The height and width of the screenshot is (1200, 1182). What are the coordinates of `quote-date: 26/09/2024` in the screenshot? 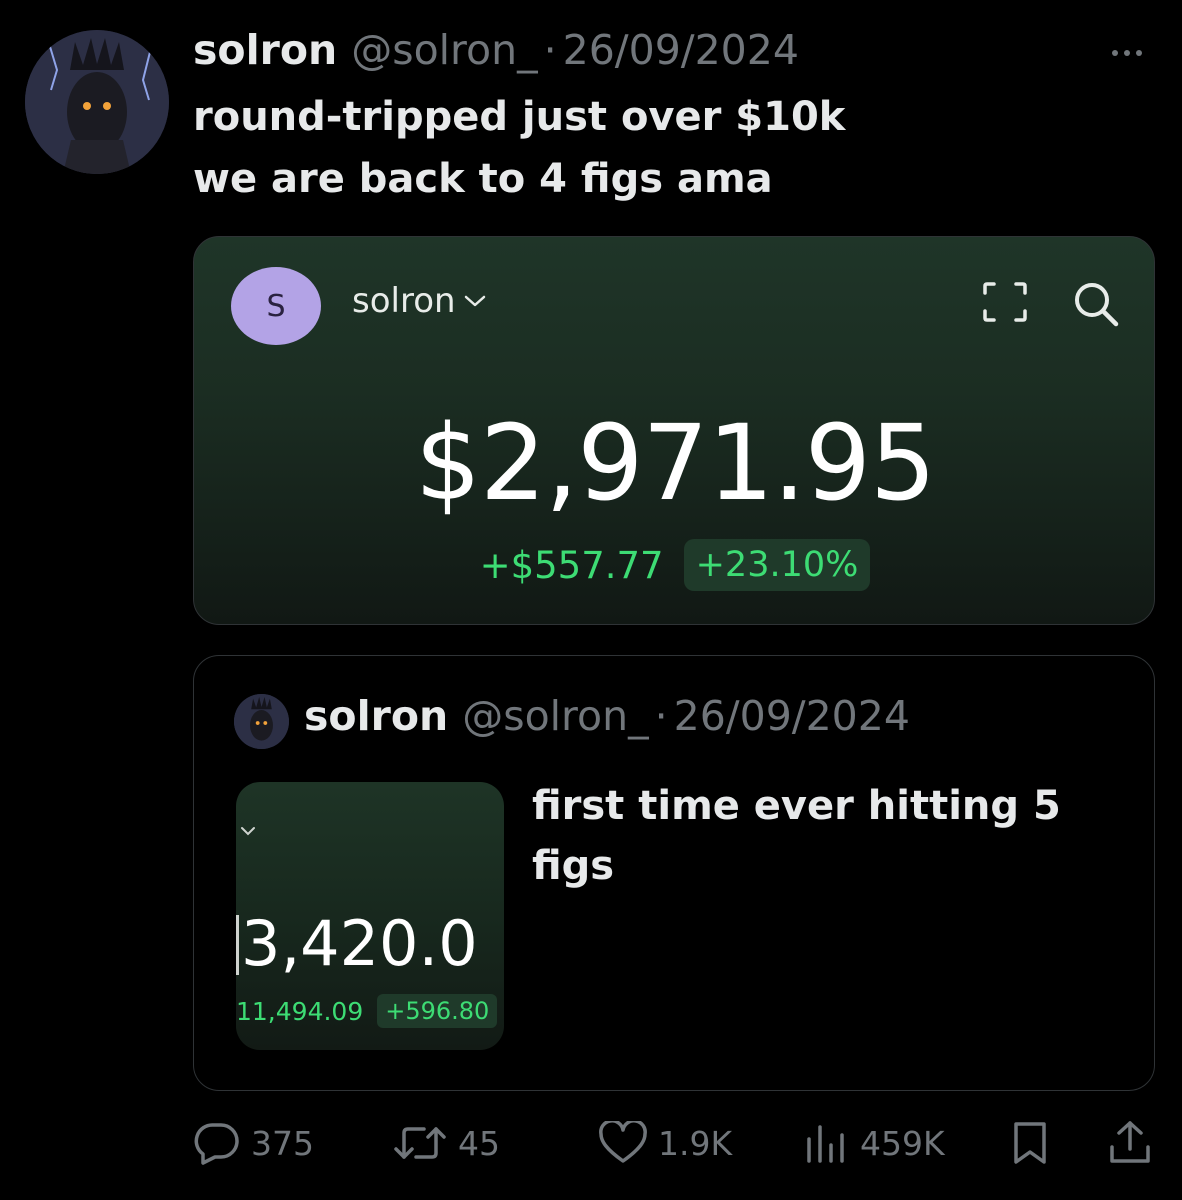 It's located at (791, 716).